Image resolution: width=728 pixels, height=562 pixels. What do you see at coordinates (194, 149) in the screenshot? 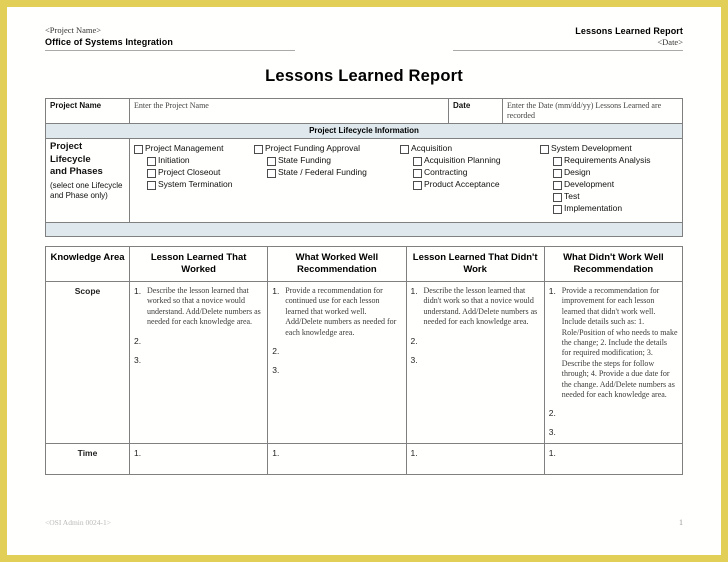
I see `lifecycle-option: Project Management` at bounding box center [194, 149].